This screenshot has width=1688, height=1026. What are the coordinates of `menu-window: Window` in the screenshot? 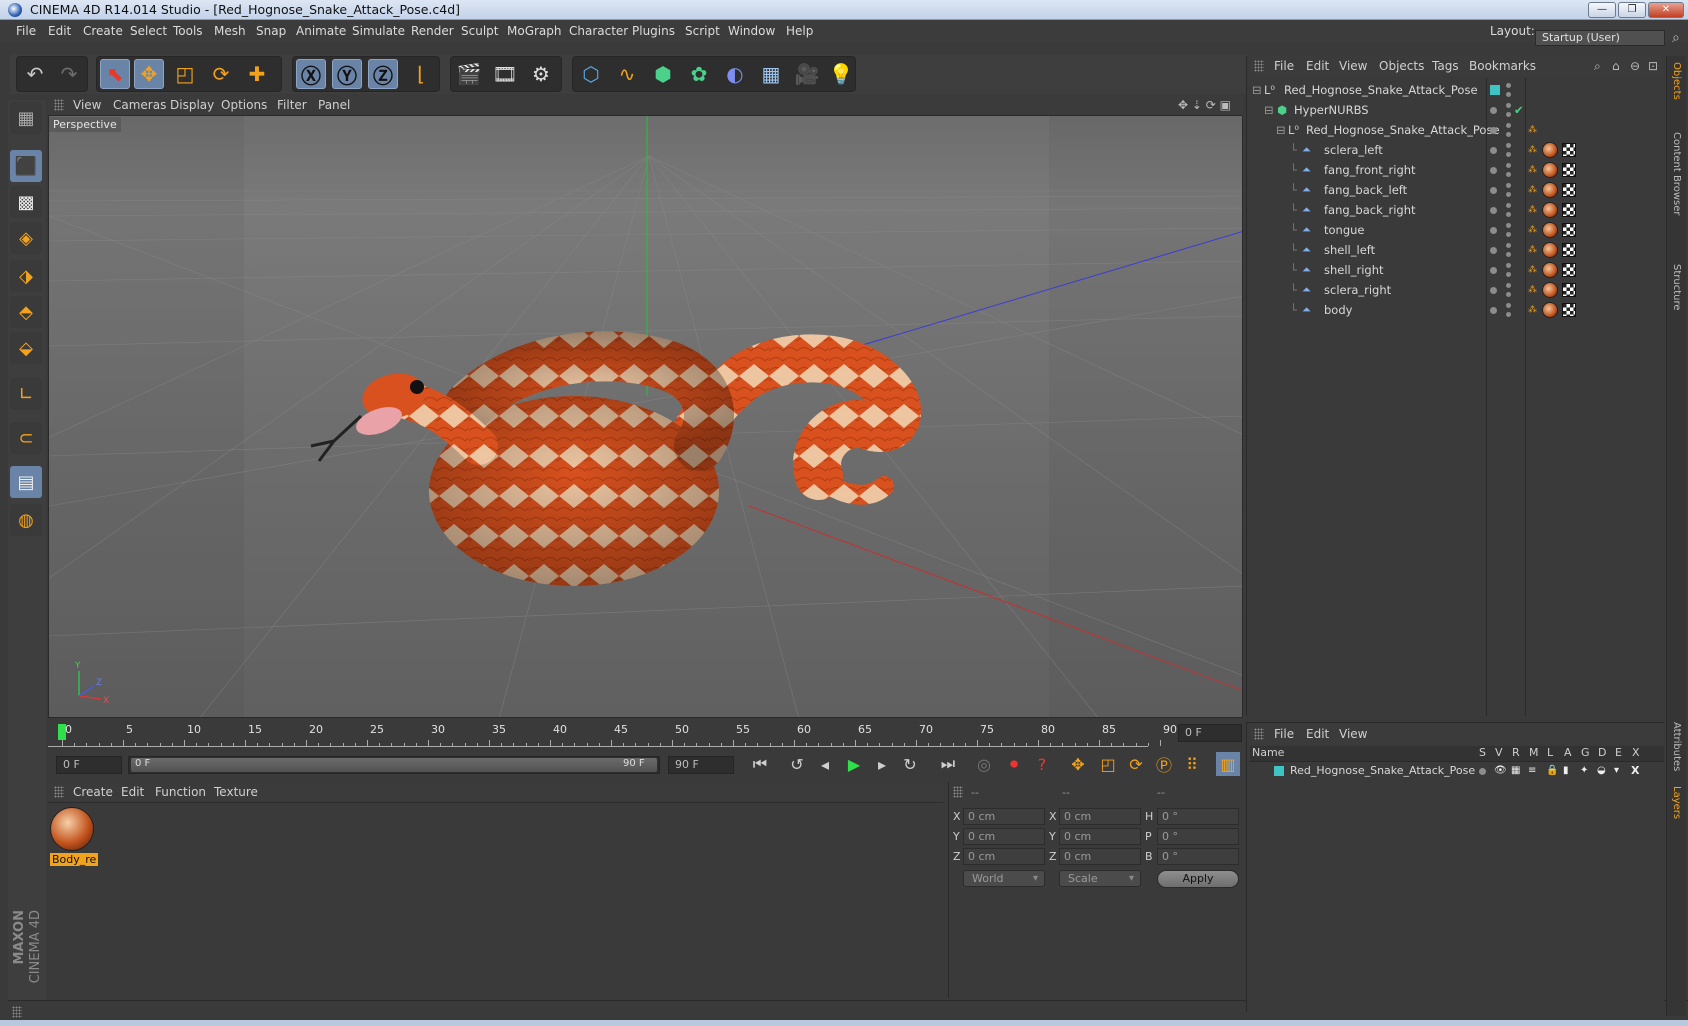 It's located at (751, 31).